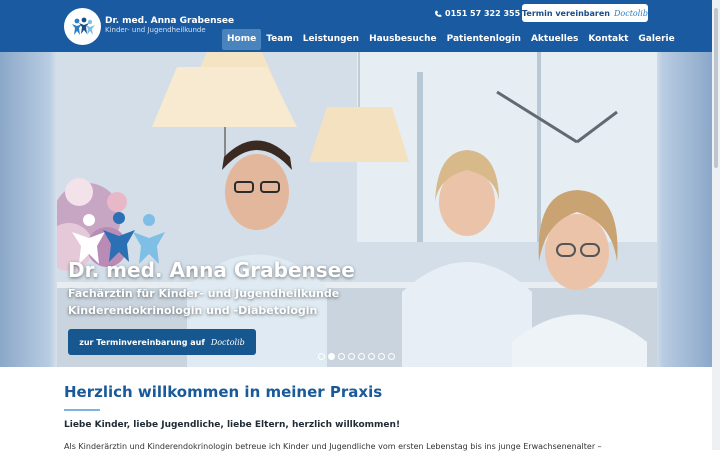  Describe the element at coordinates (608, 39) in the screenshot. I see `nav-item-kontakt: Kontakt` at that location.